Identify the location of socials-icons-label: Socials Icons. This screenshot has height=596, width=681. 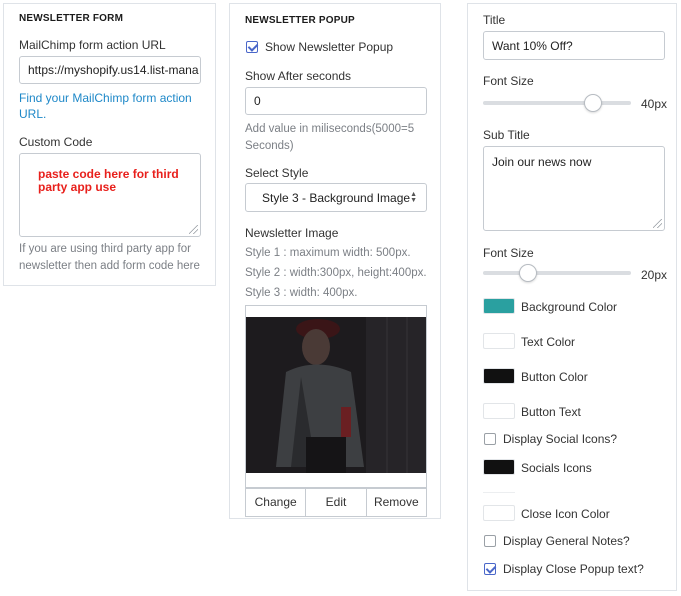
(556, 468).